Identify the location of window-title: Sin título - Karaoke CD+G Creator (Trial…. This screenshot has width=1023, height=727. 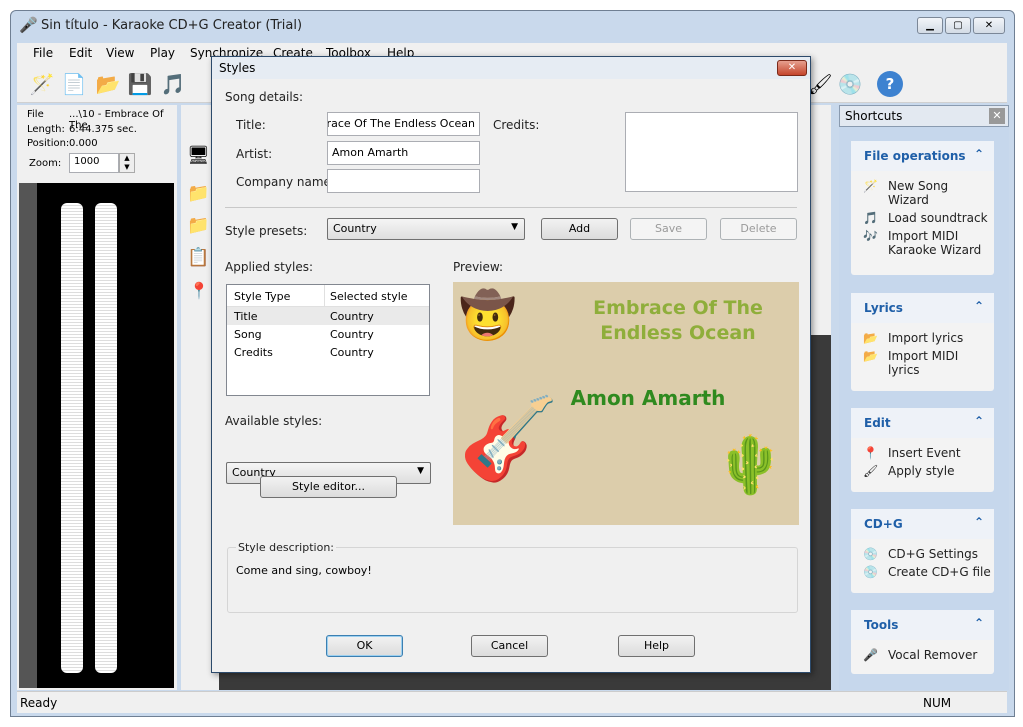
(172, 25).